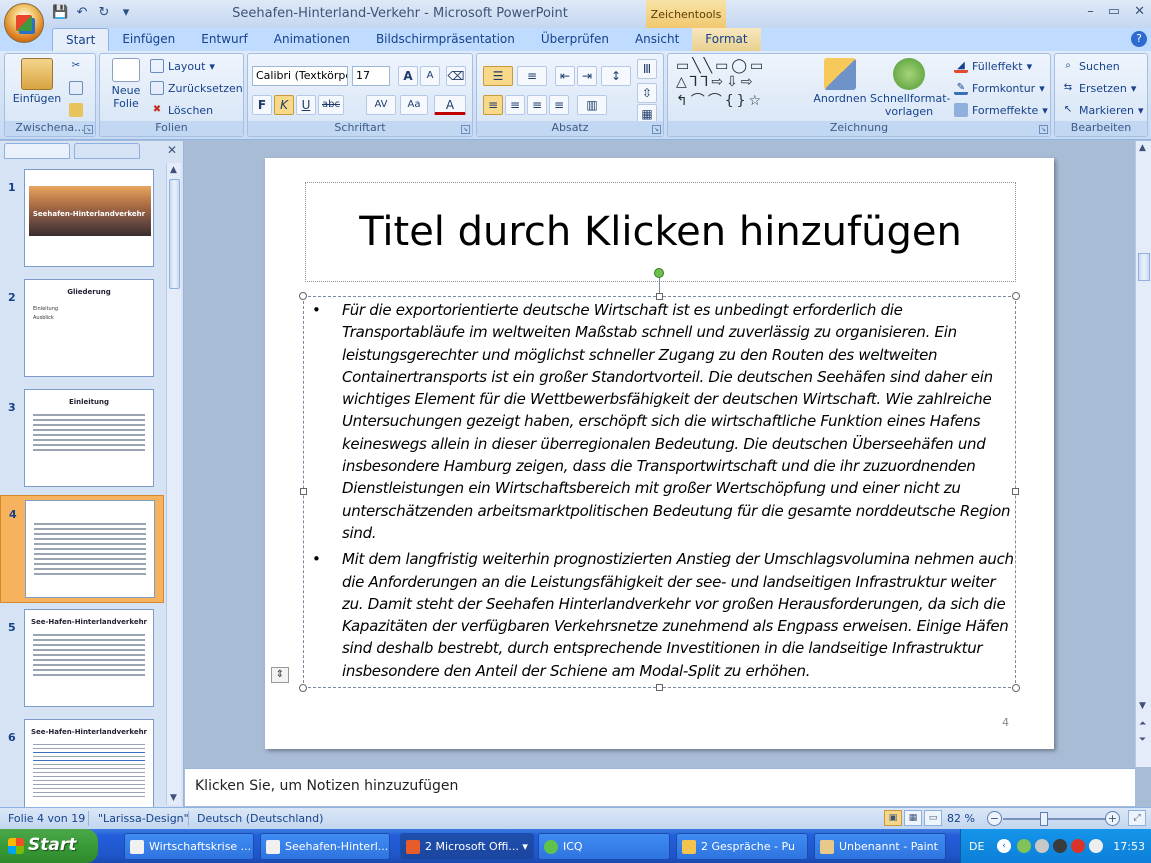 This screenshot has width=1151, height=863. Describe the element at coordinates (1114, 11) in the screenshot. I see `maximize-button: ▭` at that location.